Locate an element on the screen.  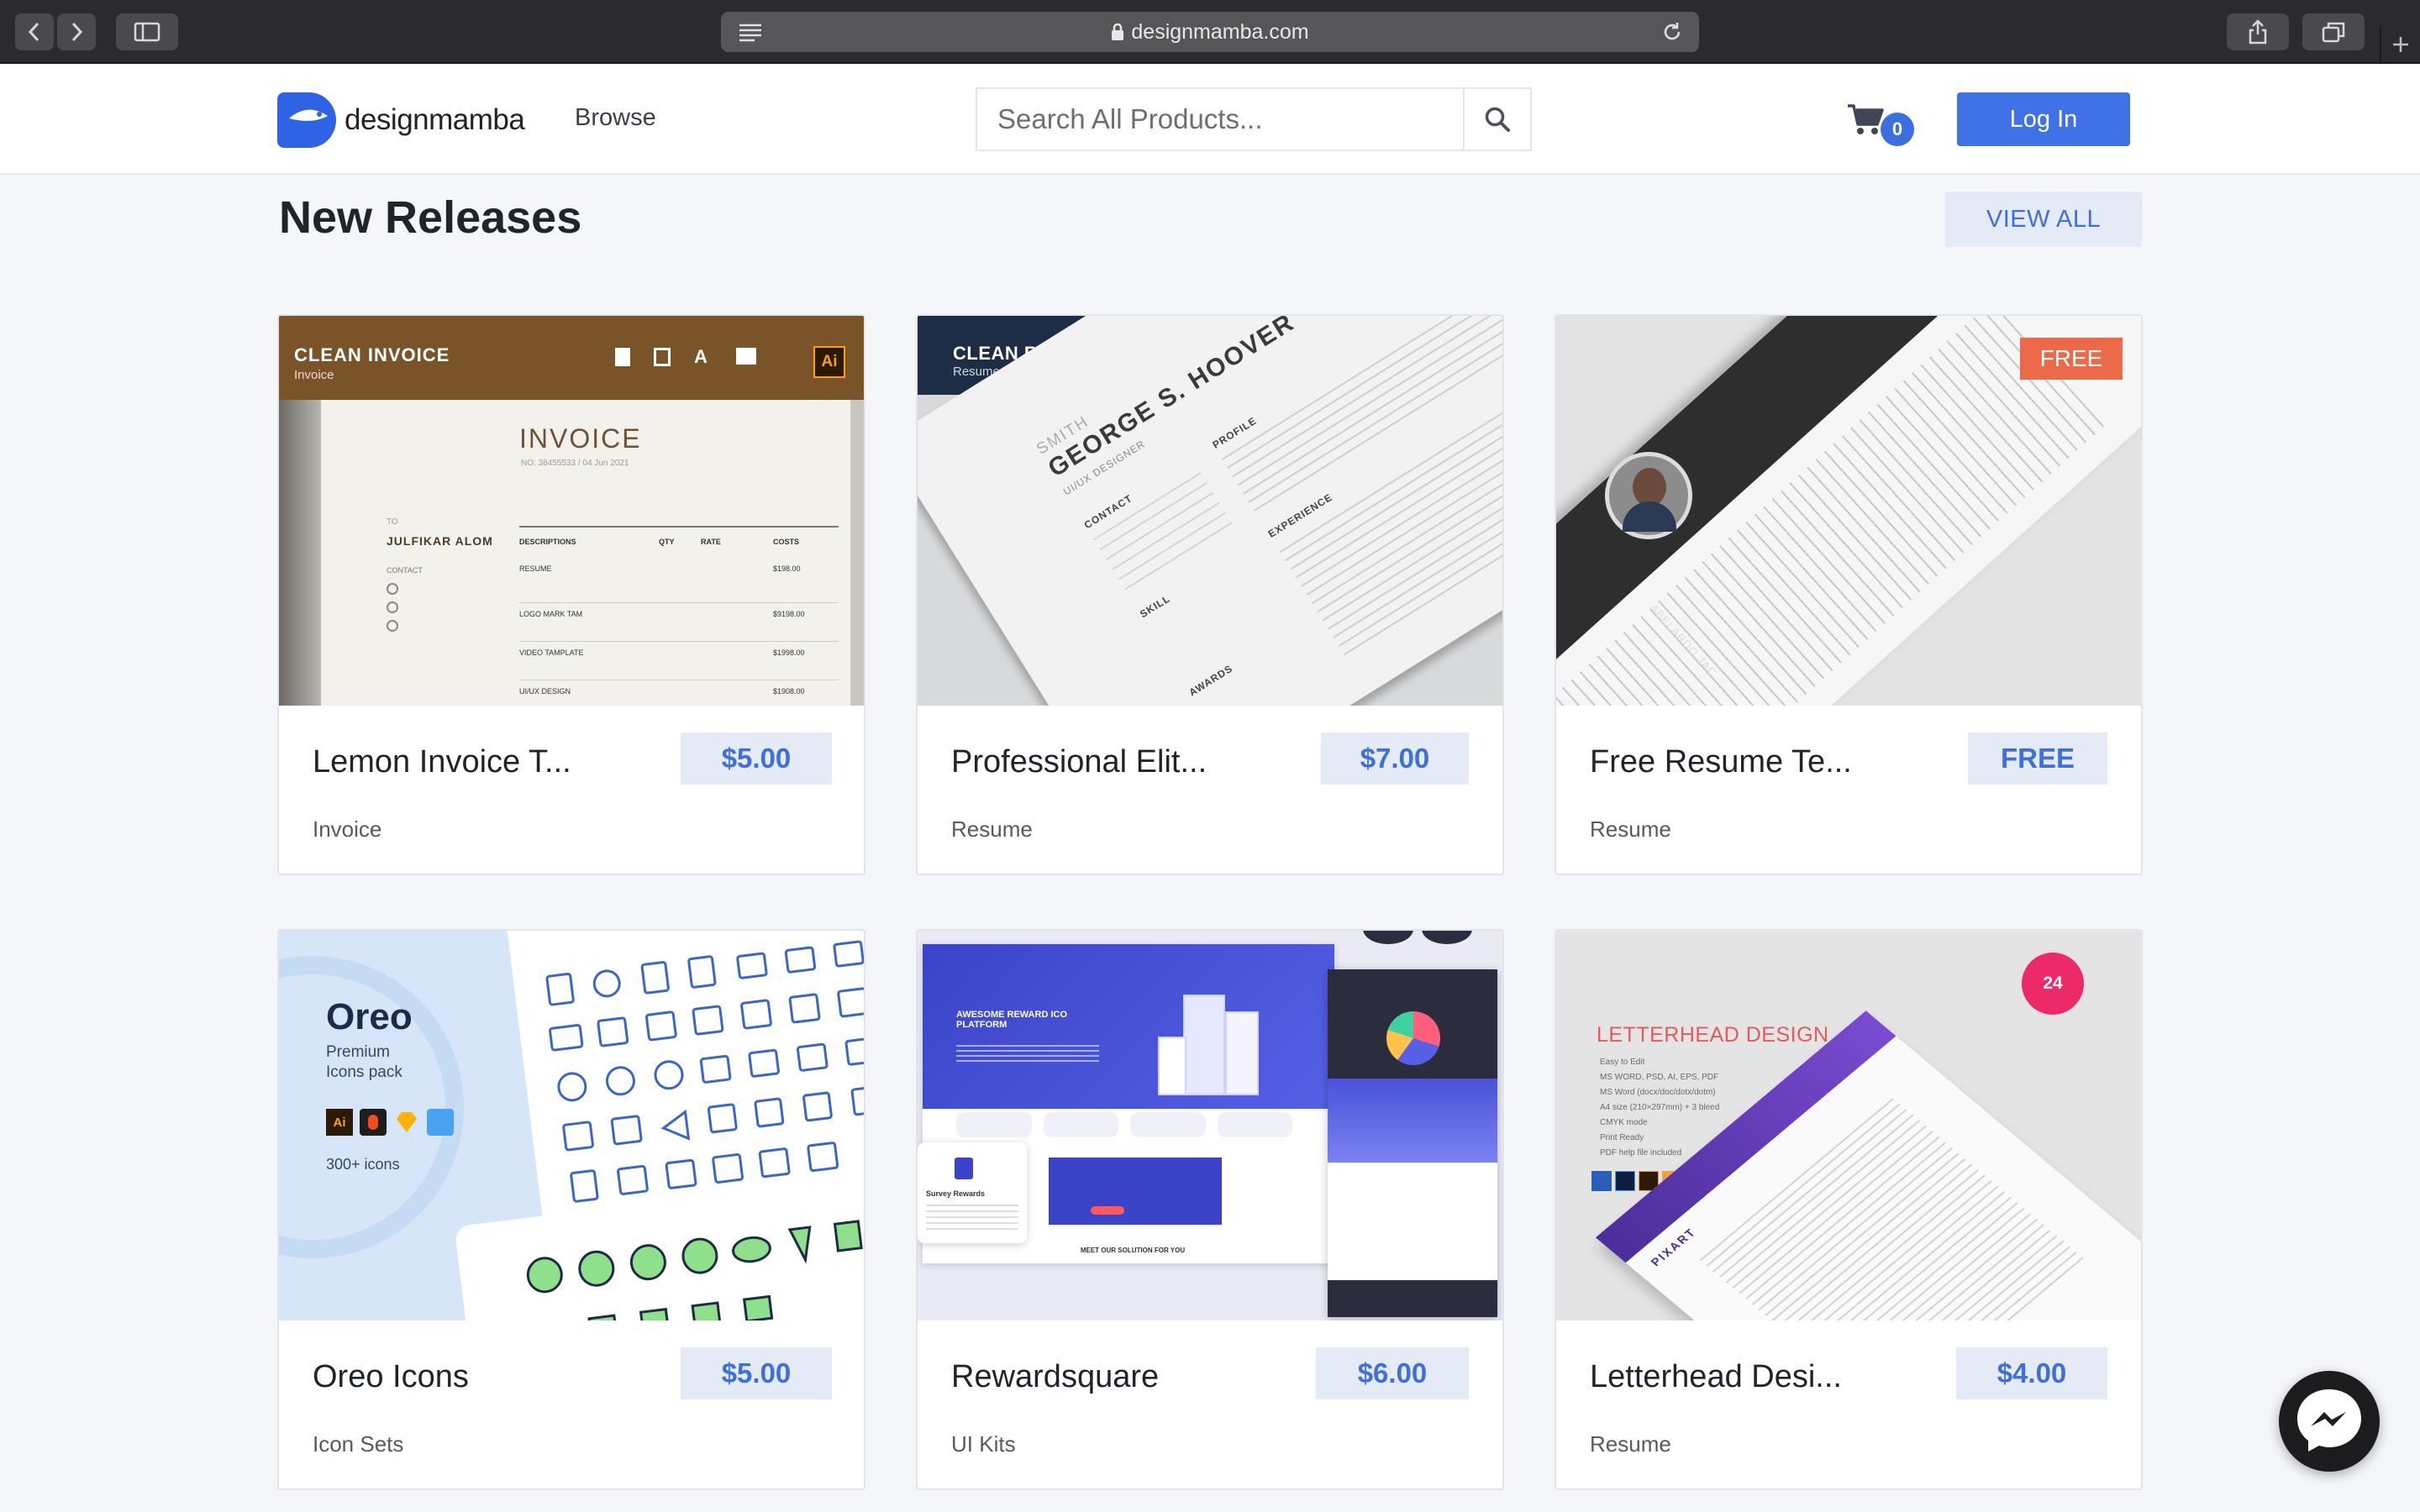
price-badge: $4.00 is located at coordinates (2032, 1373).